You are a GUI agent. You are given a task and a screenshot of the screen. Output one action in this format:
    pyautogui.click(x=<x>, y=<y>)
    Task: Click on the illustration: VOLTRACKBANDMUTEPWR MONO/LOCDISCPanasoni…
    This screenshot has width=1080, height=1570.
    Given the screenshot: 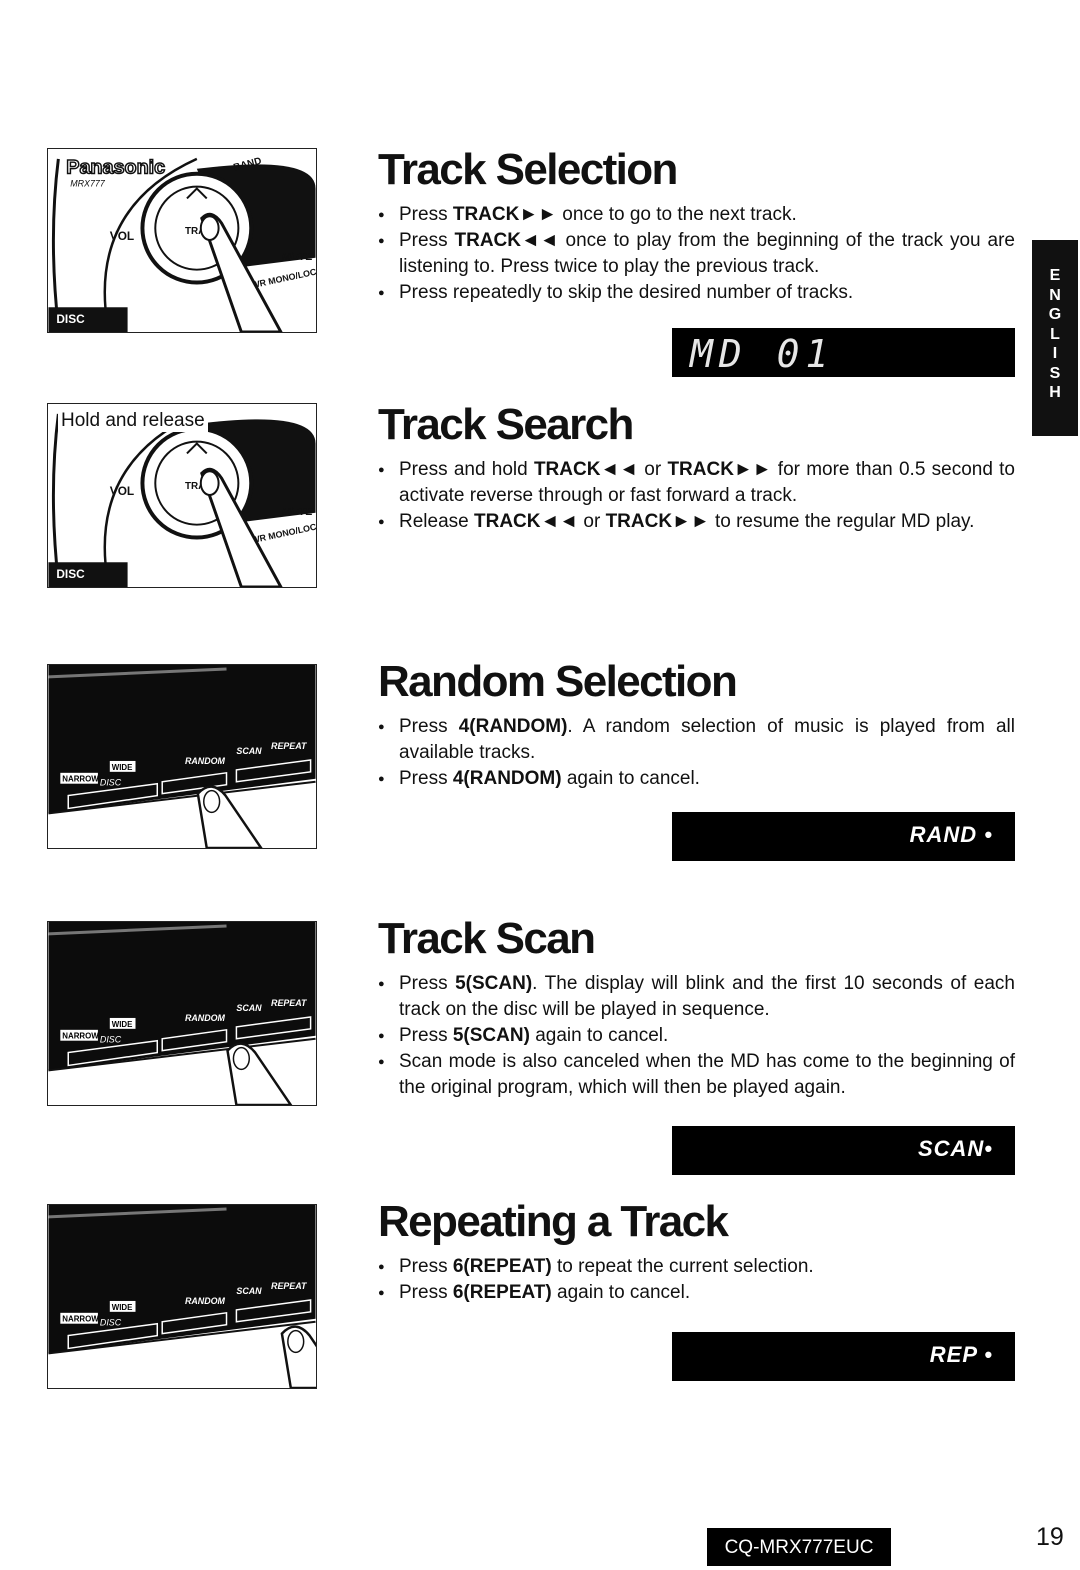 What is the action you would take?
    pyautogui.click(x=182, y=240)
    